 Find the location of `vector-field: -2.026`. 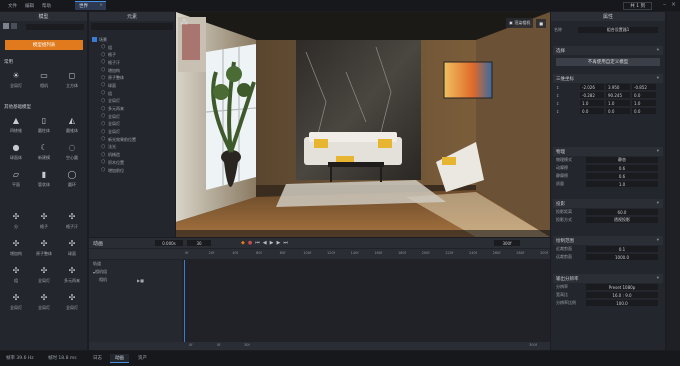

vector-field: -2.026 is located at coordinates (592, 87).